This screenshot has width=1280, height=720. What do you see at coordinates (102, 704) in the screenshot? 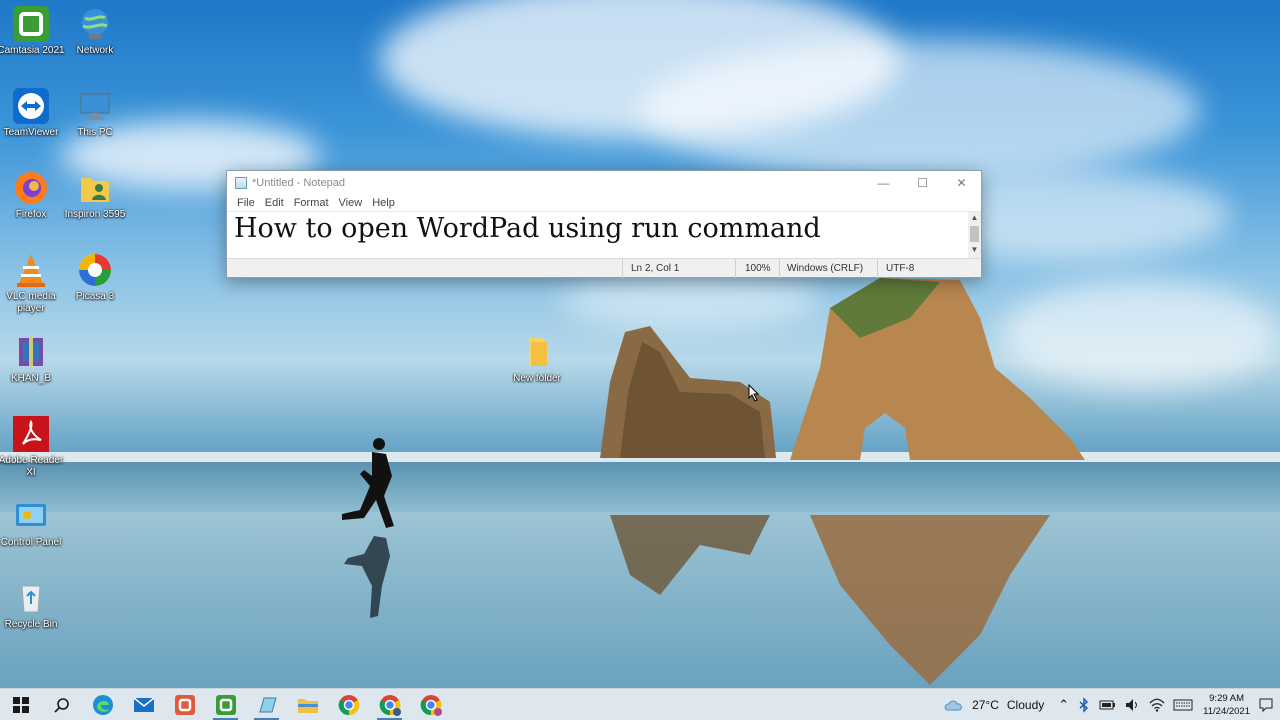
I see `taskbar-edge` at bounding box center [102, 704].